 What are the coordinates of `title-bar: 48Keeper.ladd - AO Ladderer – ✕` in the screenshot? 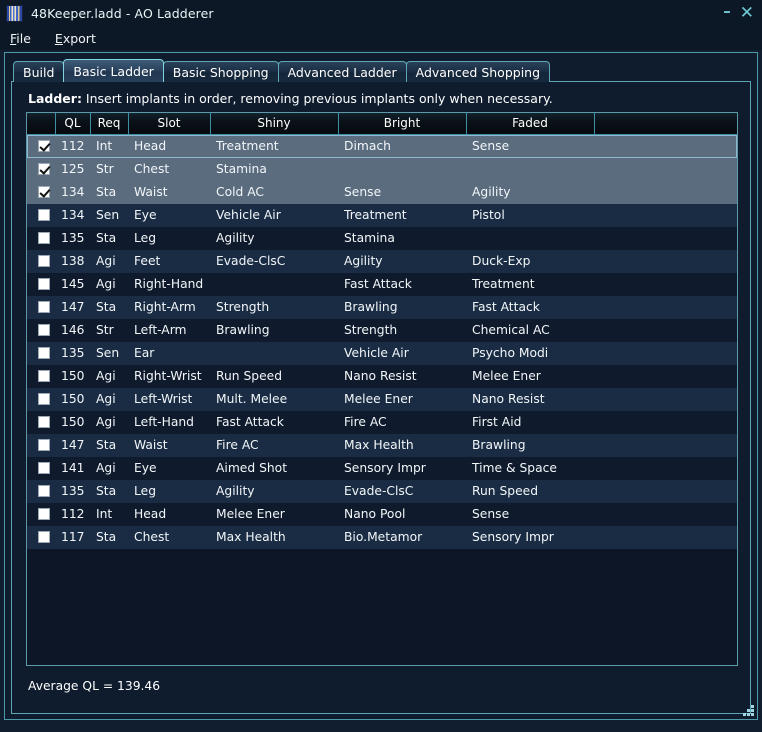 It's located at (381, 13).